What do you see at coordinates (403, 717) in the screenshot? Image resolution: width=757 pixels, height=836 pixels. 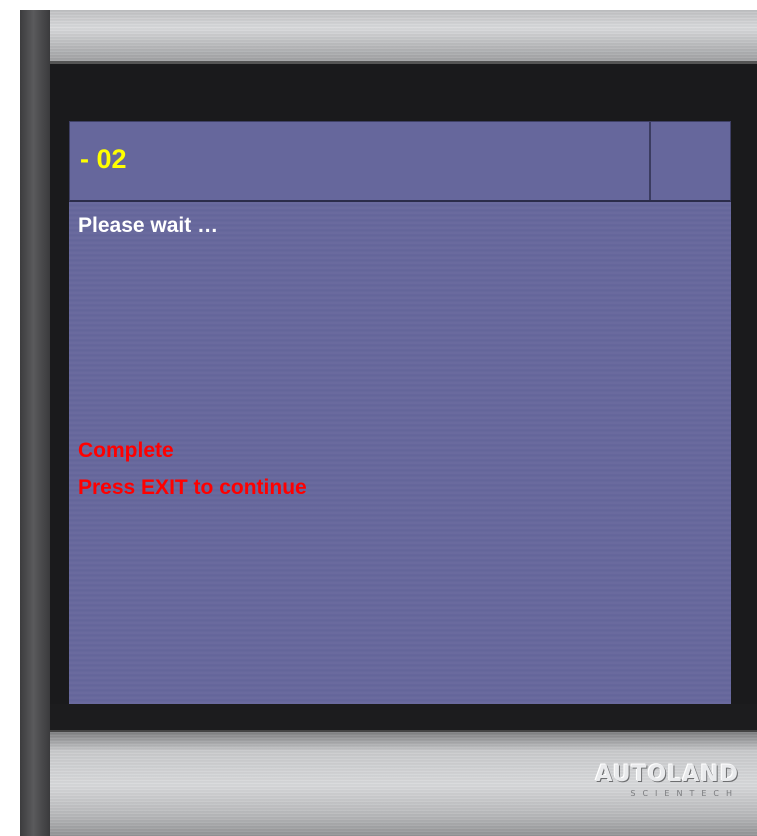 I see `screen-bottom-frame` at bounding box center [403, 717].